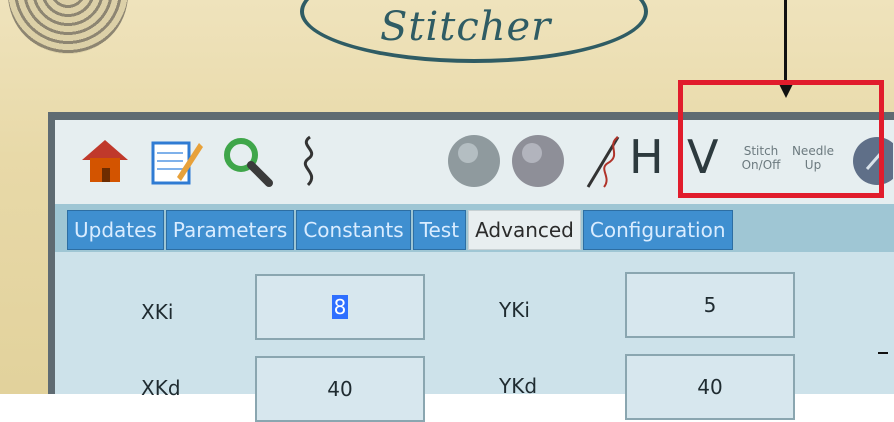 The width and height of the screenshot is (894, 422). What do you see at coordinates (657, 230) in the screenshot?
I see `tab-configuration: Configuration` at bounding box center [657, 230].